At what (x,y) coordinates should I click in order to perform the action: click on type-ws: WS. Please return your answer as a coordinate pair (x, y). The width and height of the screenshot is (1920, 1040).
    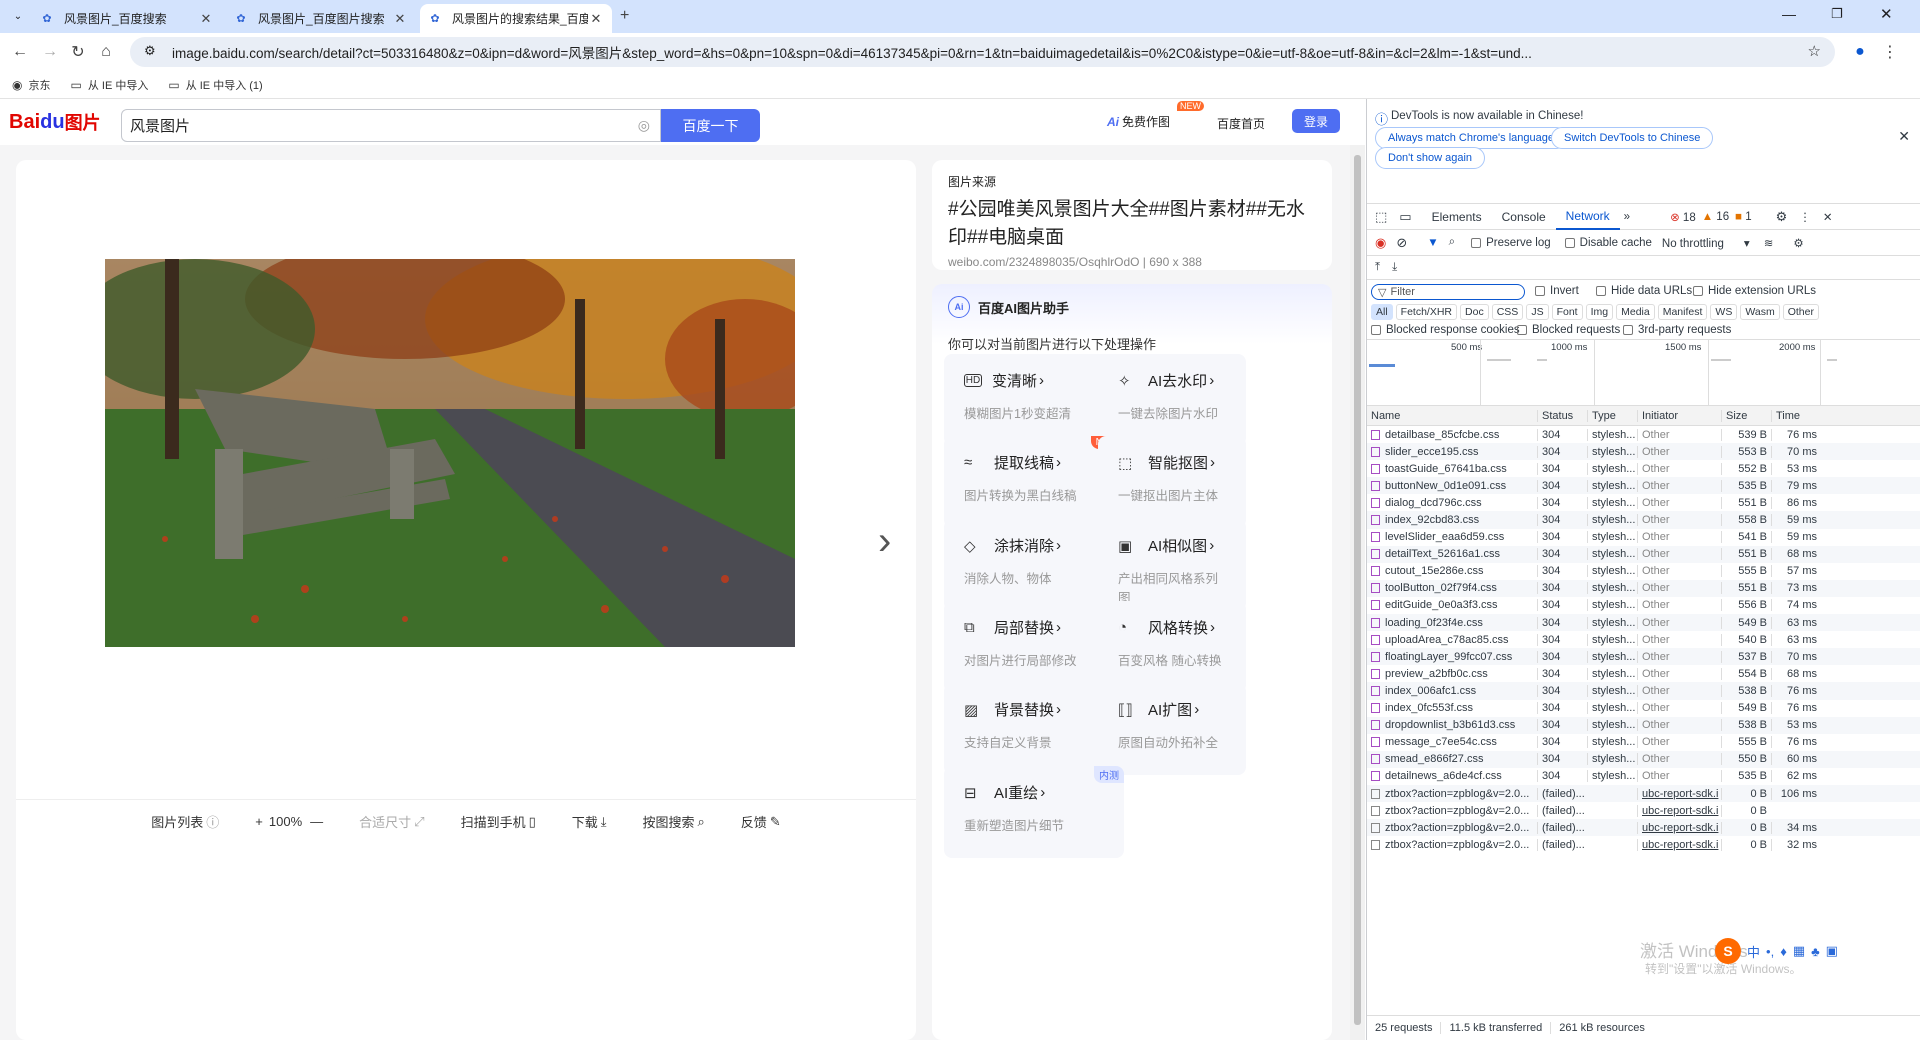
    Looking at the image, I should click on (1724, 312).